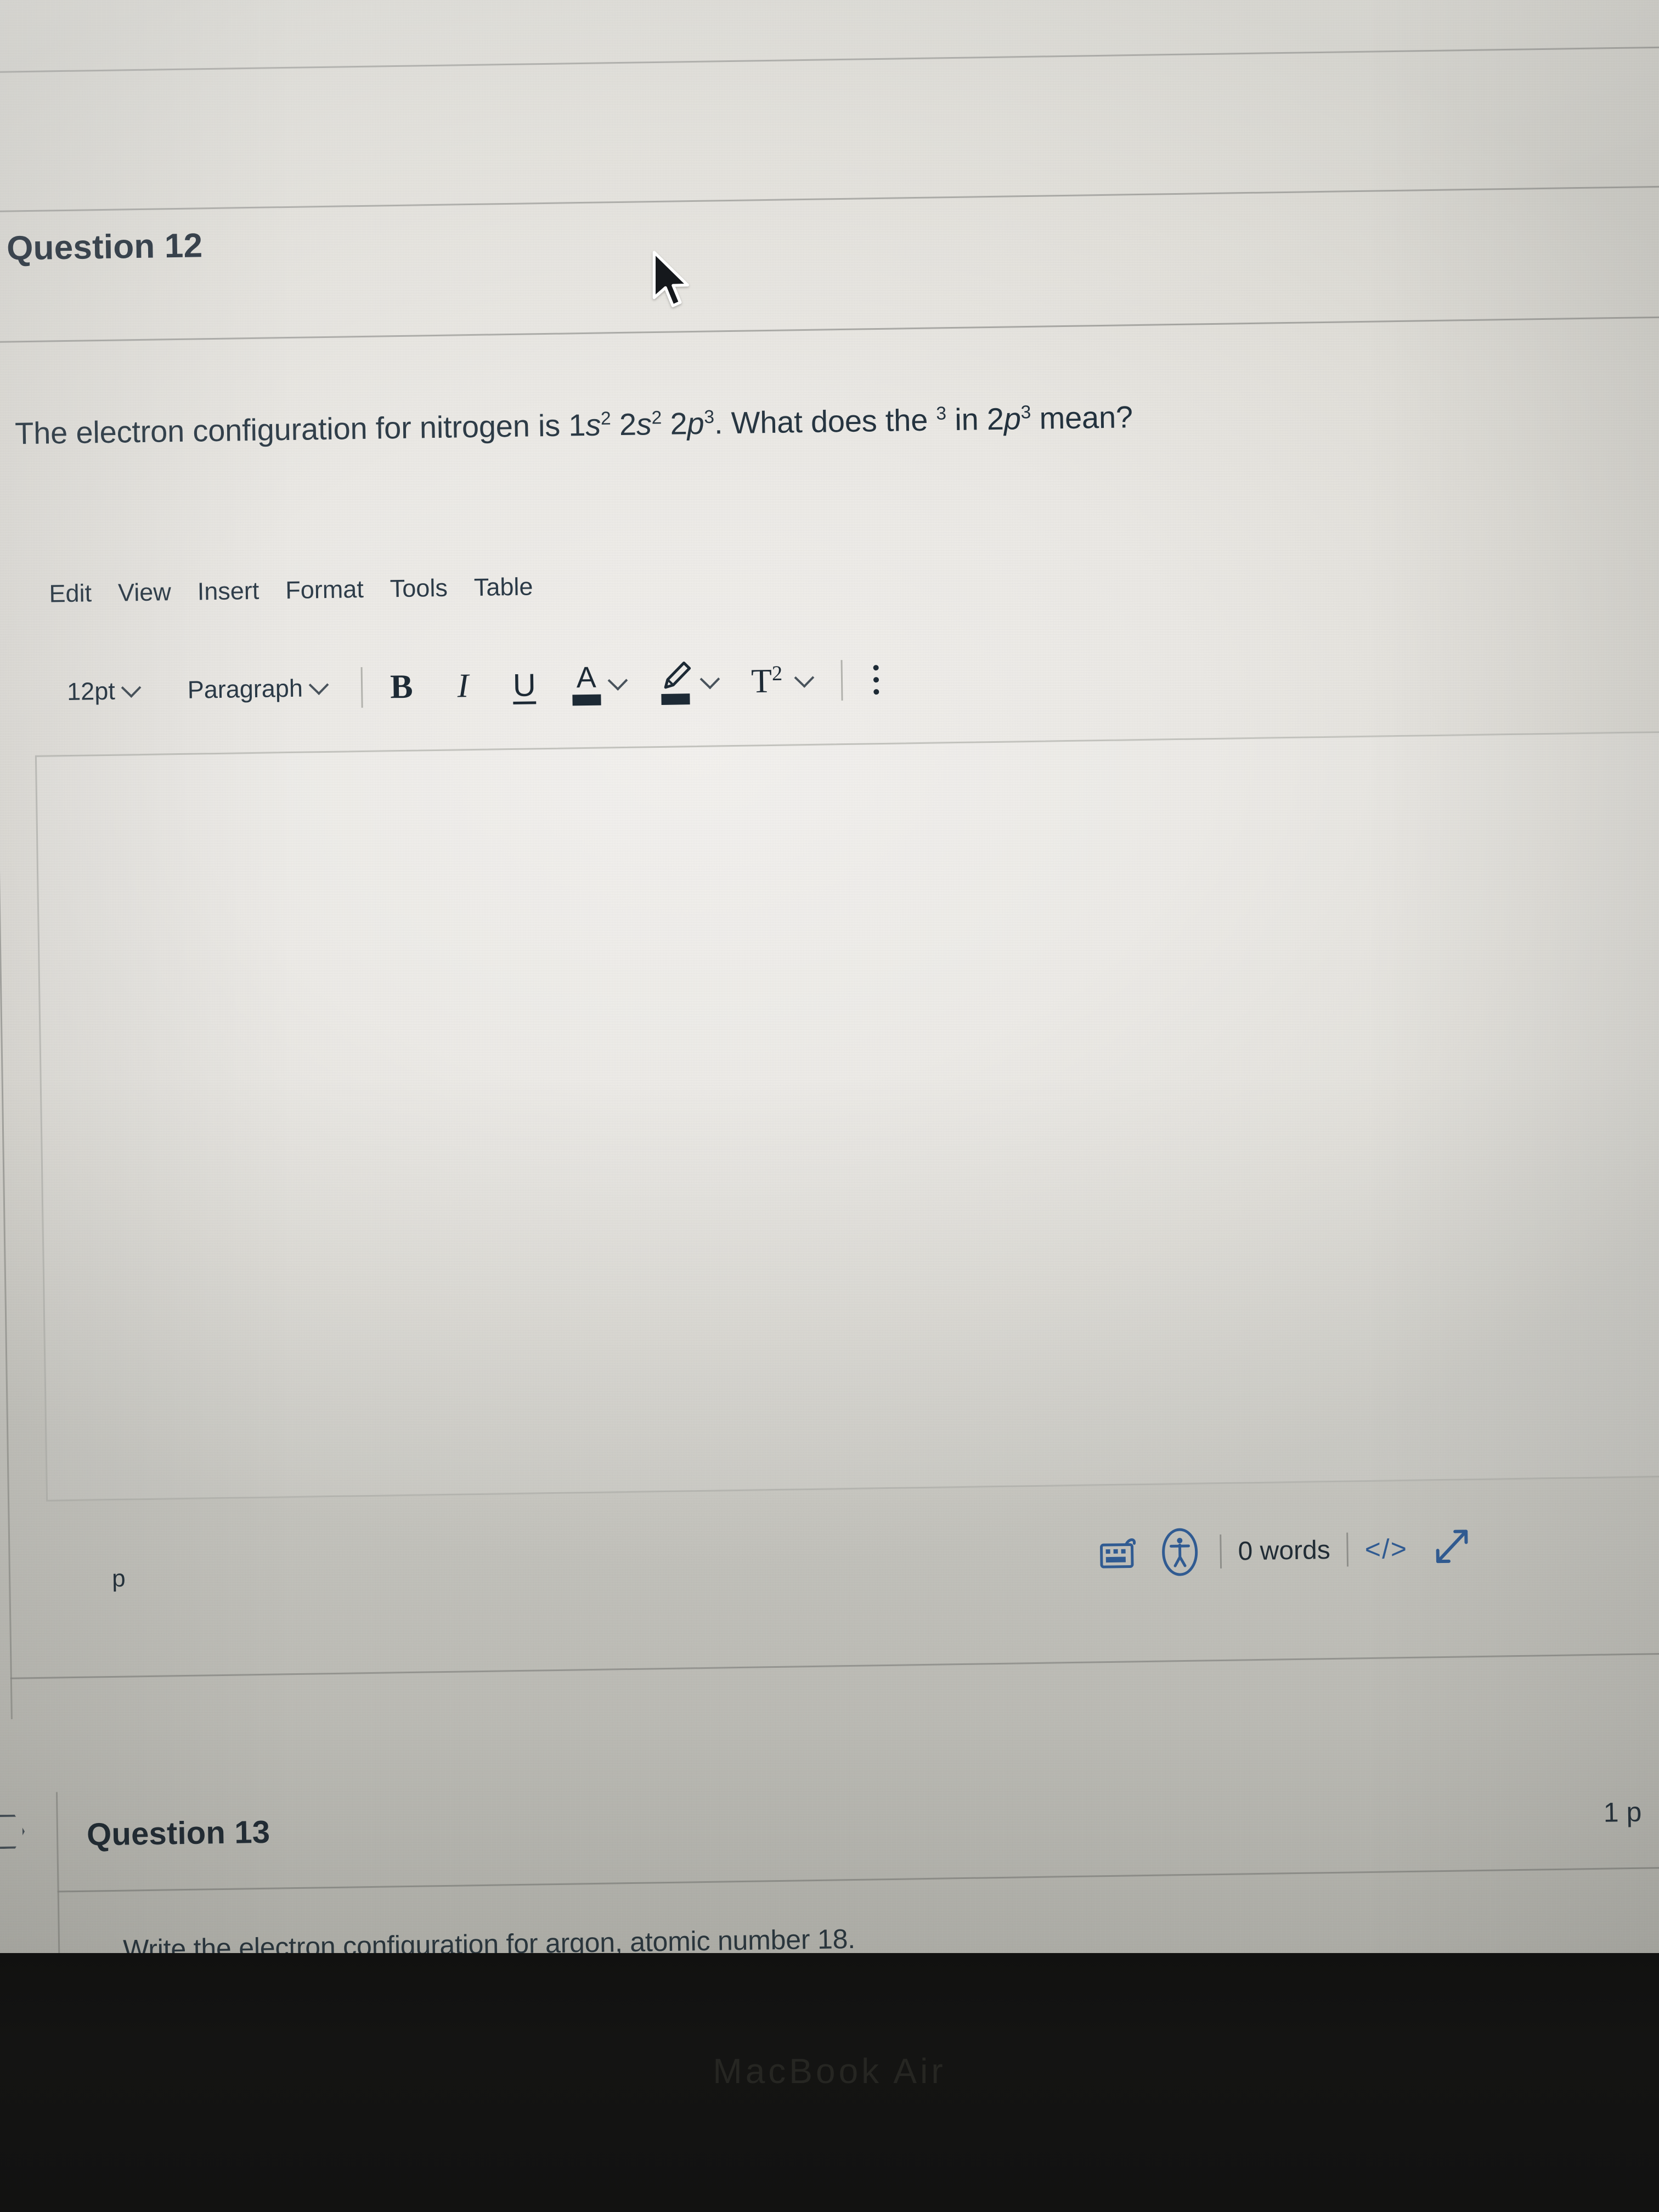 Image resolution: width=1659 pixels, height=2212 pixels. Describe the element at coordinates (178, 1833) in the screenshot. I see `question-13-title: Question 13` at that location.